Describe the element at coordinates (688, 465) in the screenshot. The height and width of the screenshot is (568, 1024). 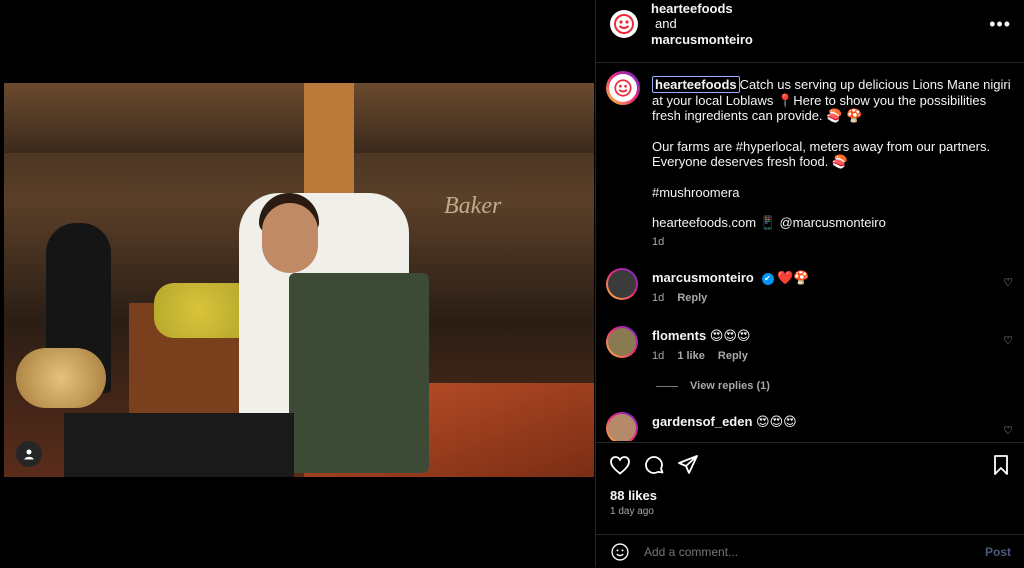
I see `share-icon` at that location.